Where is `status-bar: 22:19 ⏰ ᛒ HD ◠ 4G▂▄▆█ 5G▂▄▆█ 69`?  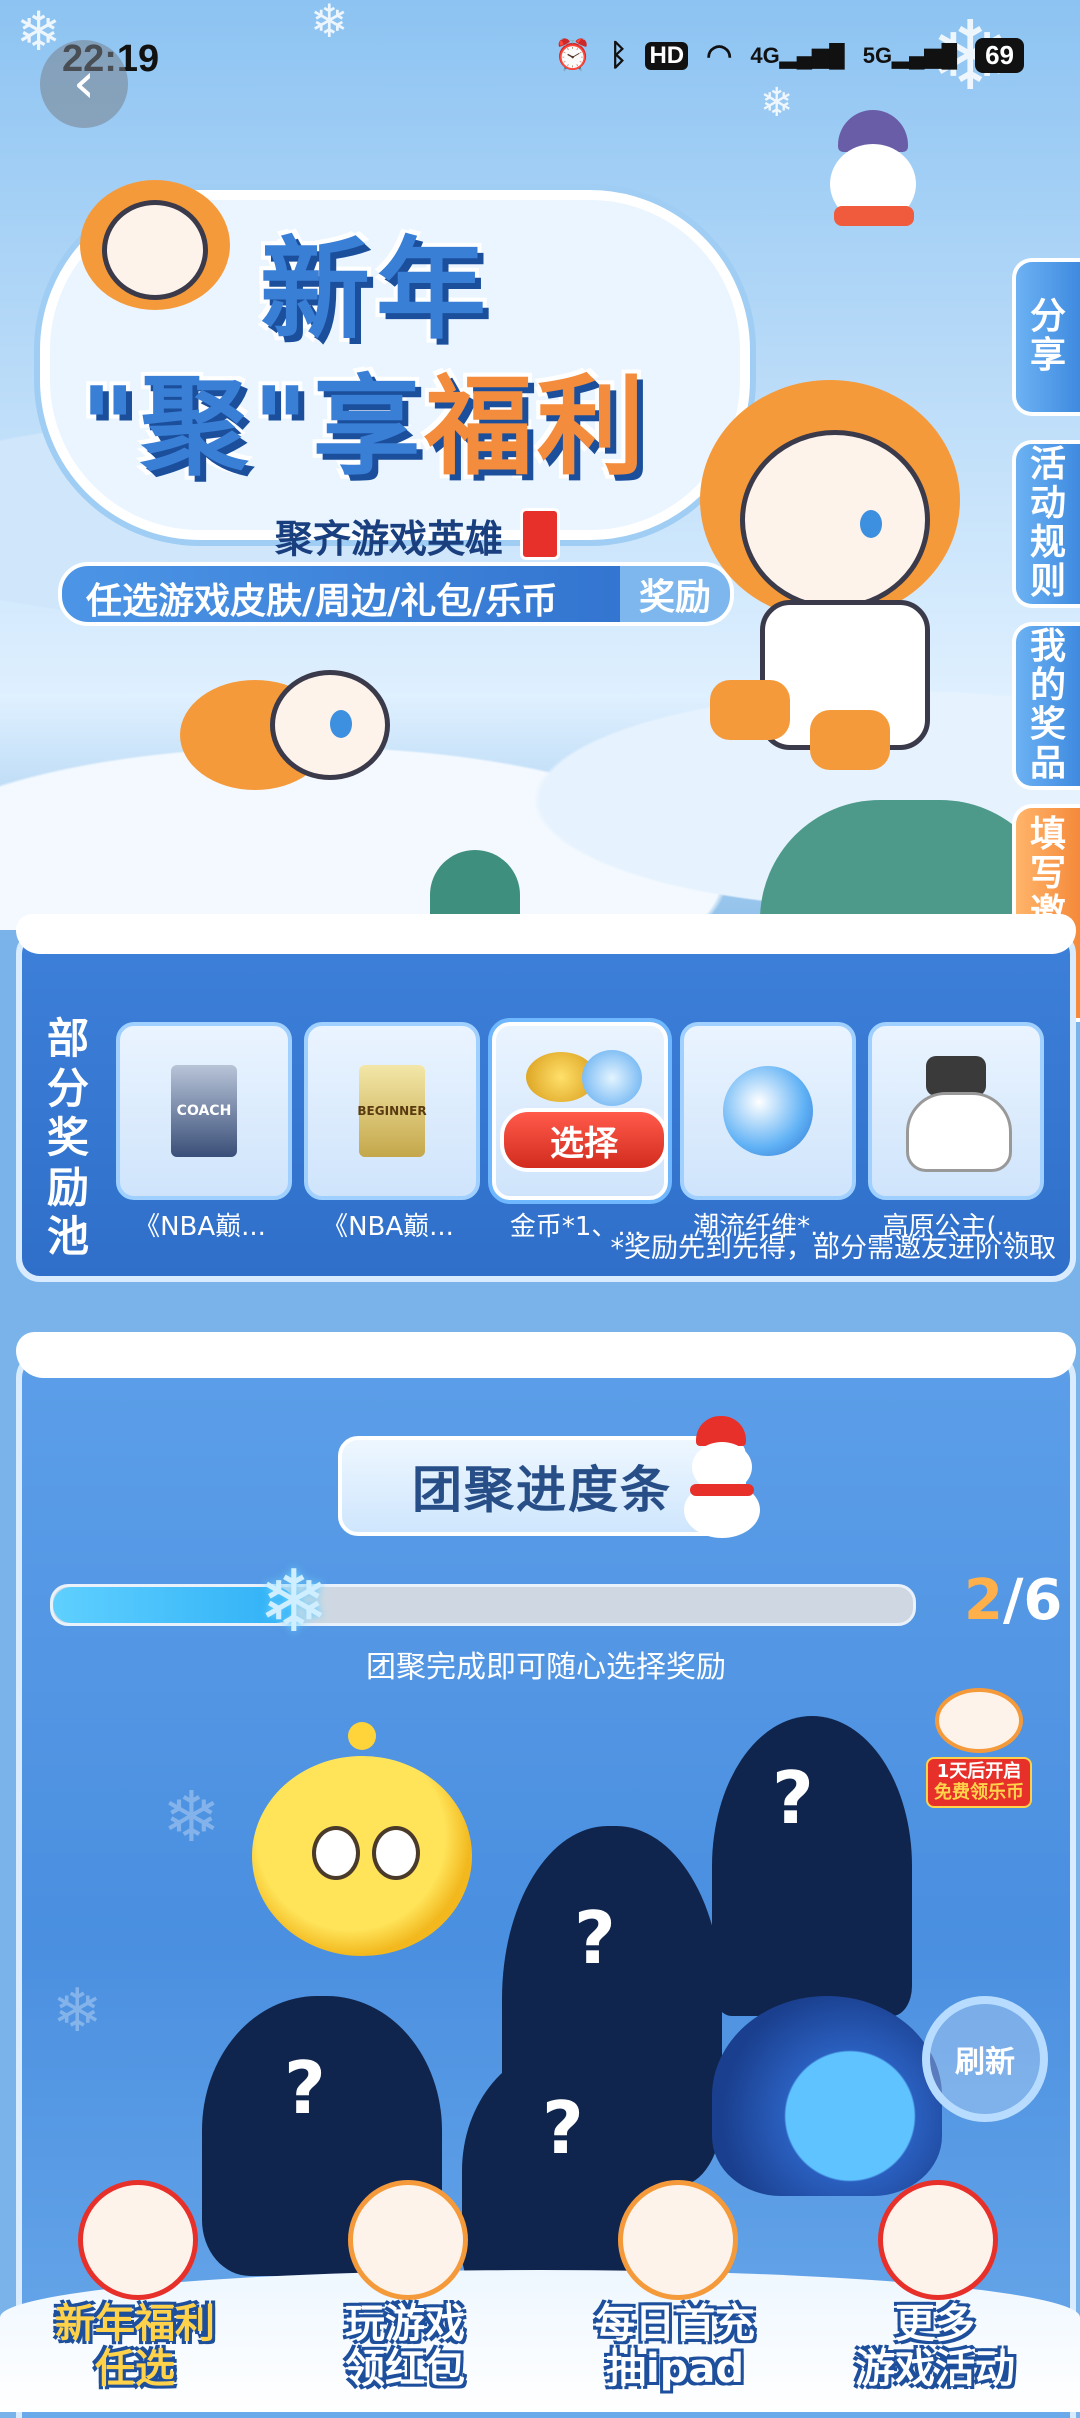
status-bar: 22:19 ⏰ ᛒ HD ◠ 4G▂▄▆█ 5G▂▄▆█ 69 is located at coordinates (540, 60).